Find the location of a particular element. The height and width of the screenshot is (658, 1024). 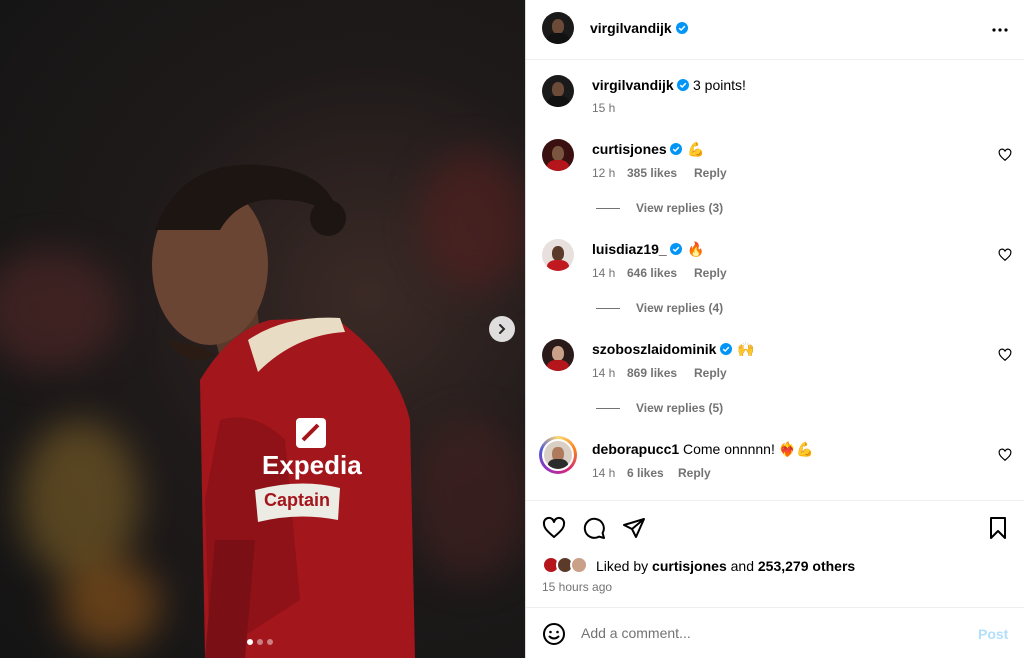

comment-text: 💪 is located at coordinates (696, 149).